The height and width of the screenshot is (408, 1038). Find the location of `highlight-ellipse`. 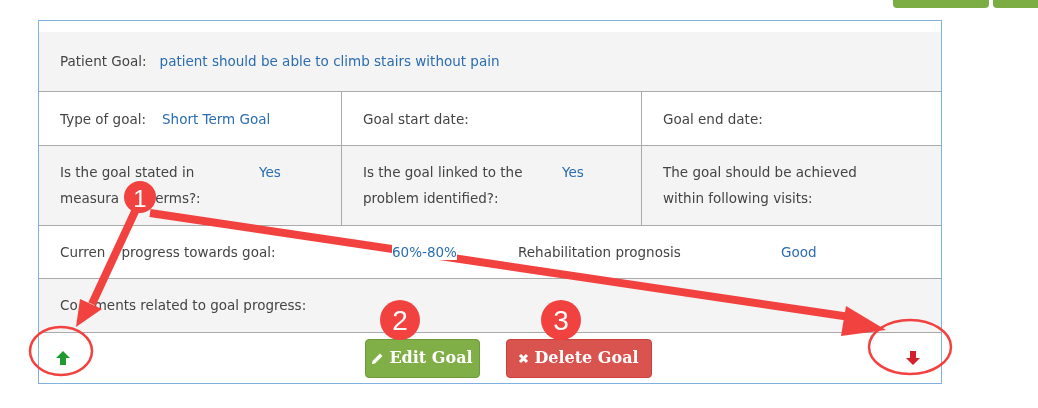

highlight-ellipse is located at coordinates (61, 351).